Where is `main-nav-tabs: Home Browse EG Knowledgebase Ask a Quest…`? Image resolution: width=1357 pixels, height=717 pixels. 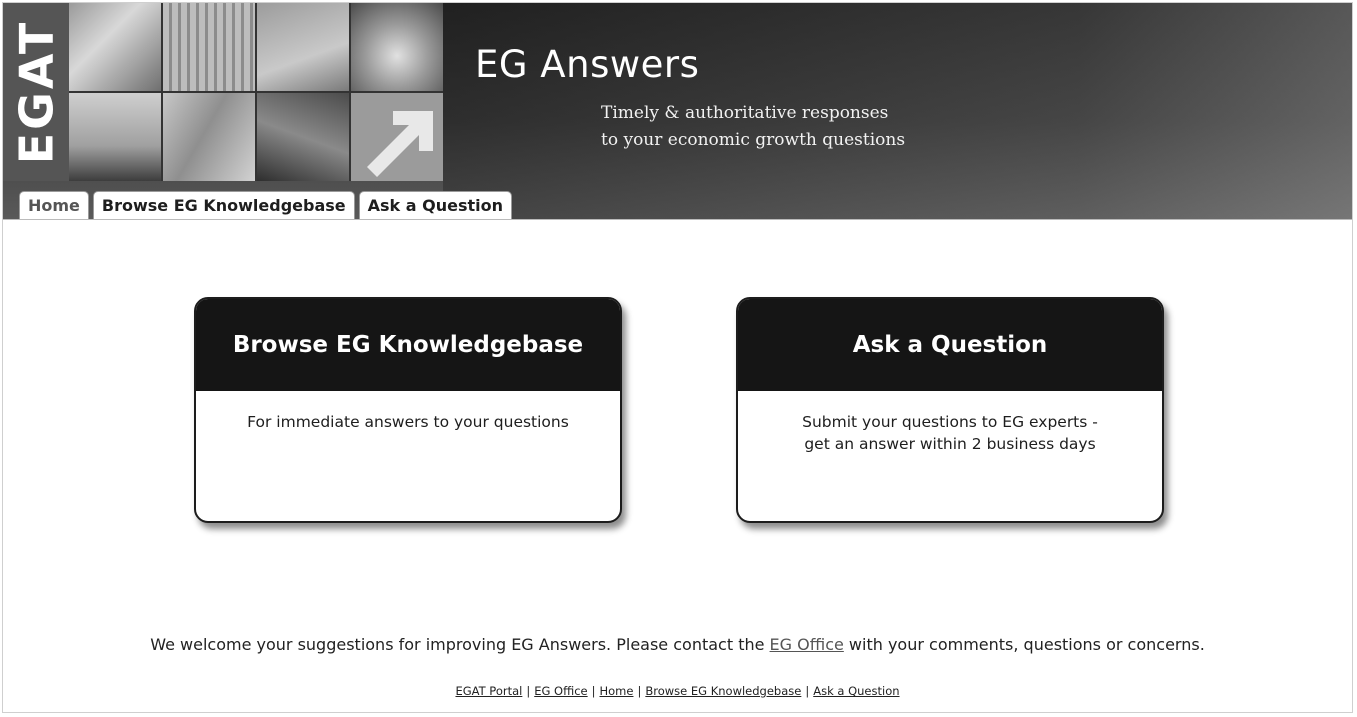 main-nav-tabs: Home Browse EG Knowledgebase Ask a Quest… is located at coordinates (265, 205).